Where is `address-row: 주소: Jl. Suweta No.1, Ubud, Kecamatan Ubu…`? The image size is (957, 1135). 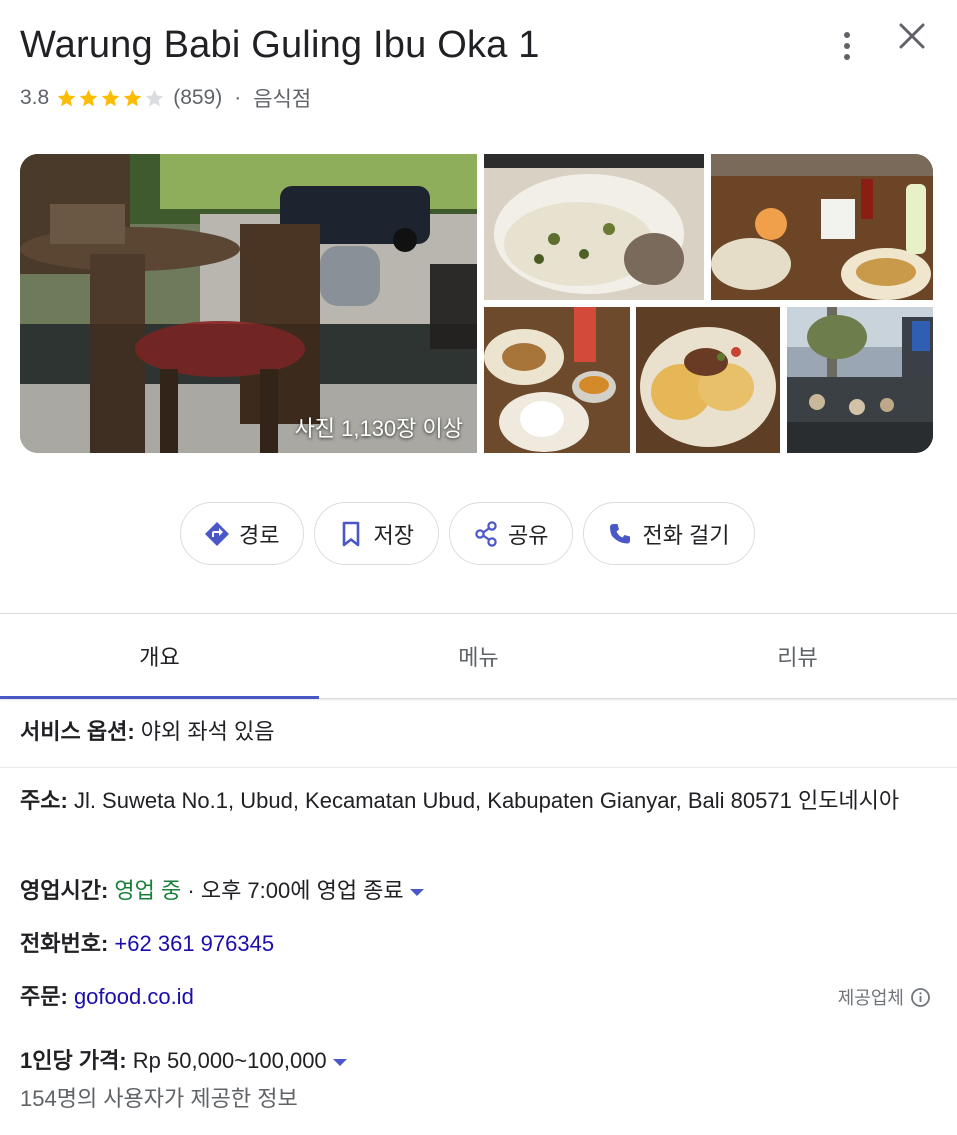
address-row: 주소: Jl. Suweta No.1, Ubud, Kecamatan Ubu… is located at coordinates (480, 801).